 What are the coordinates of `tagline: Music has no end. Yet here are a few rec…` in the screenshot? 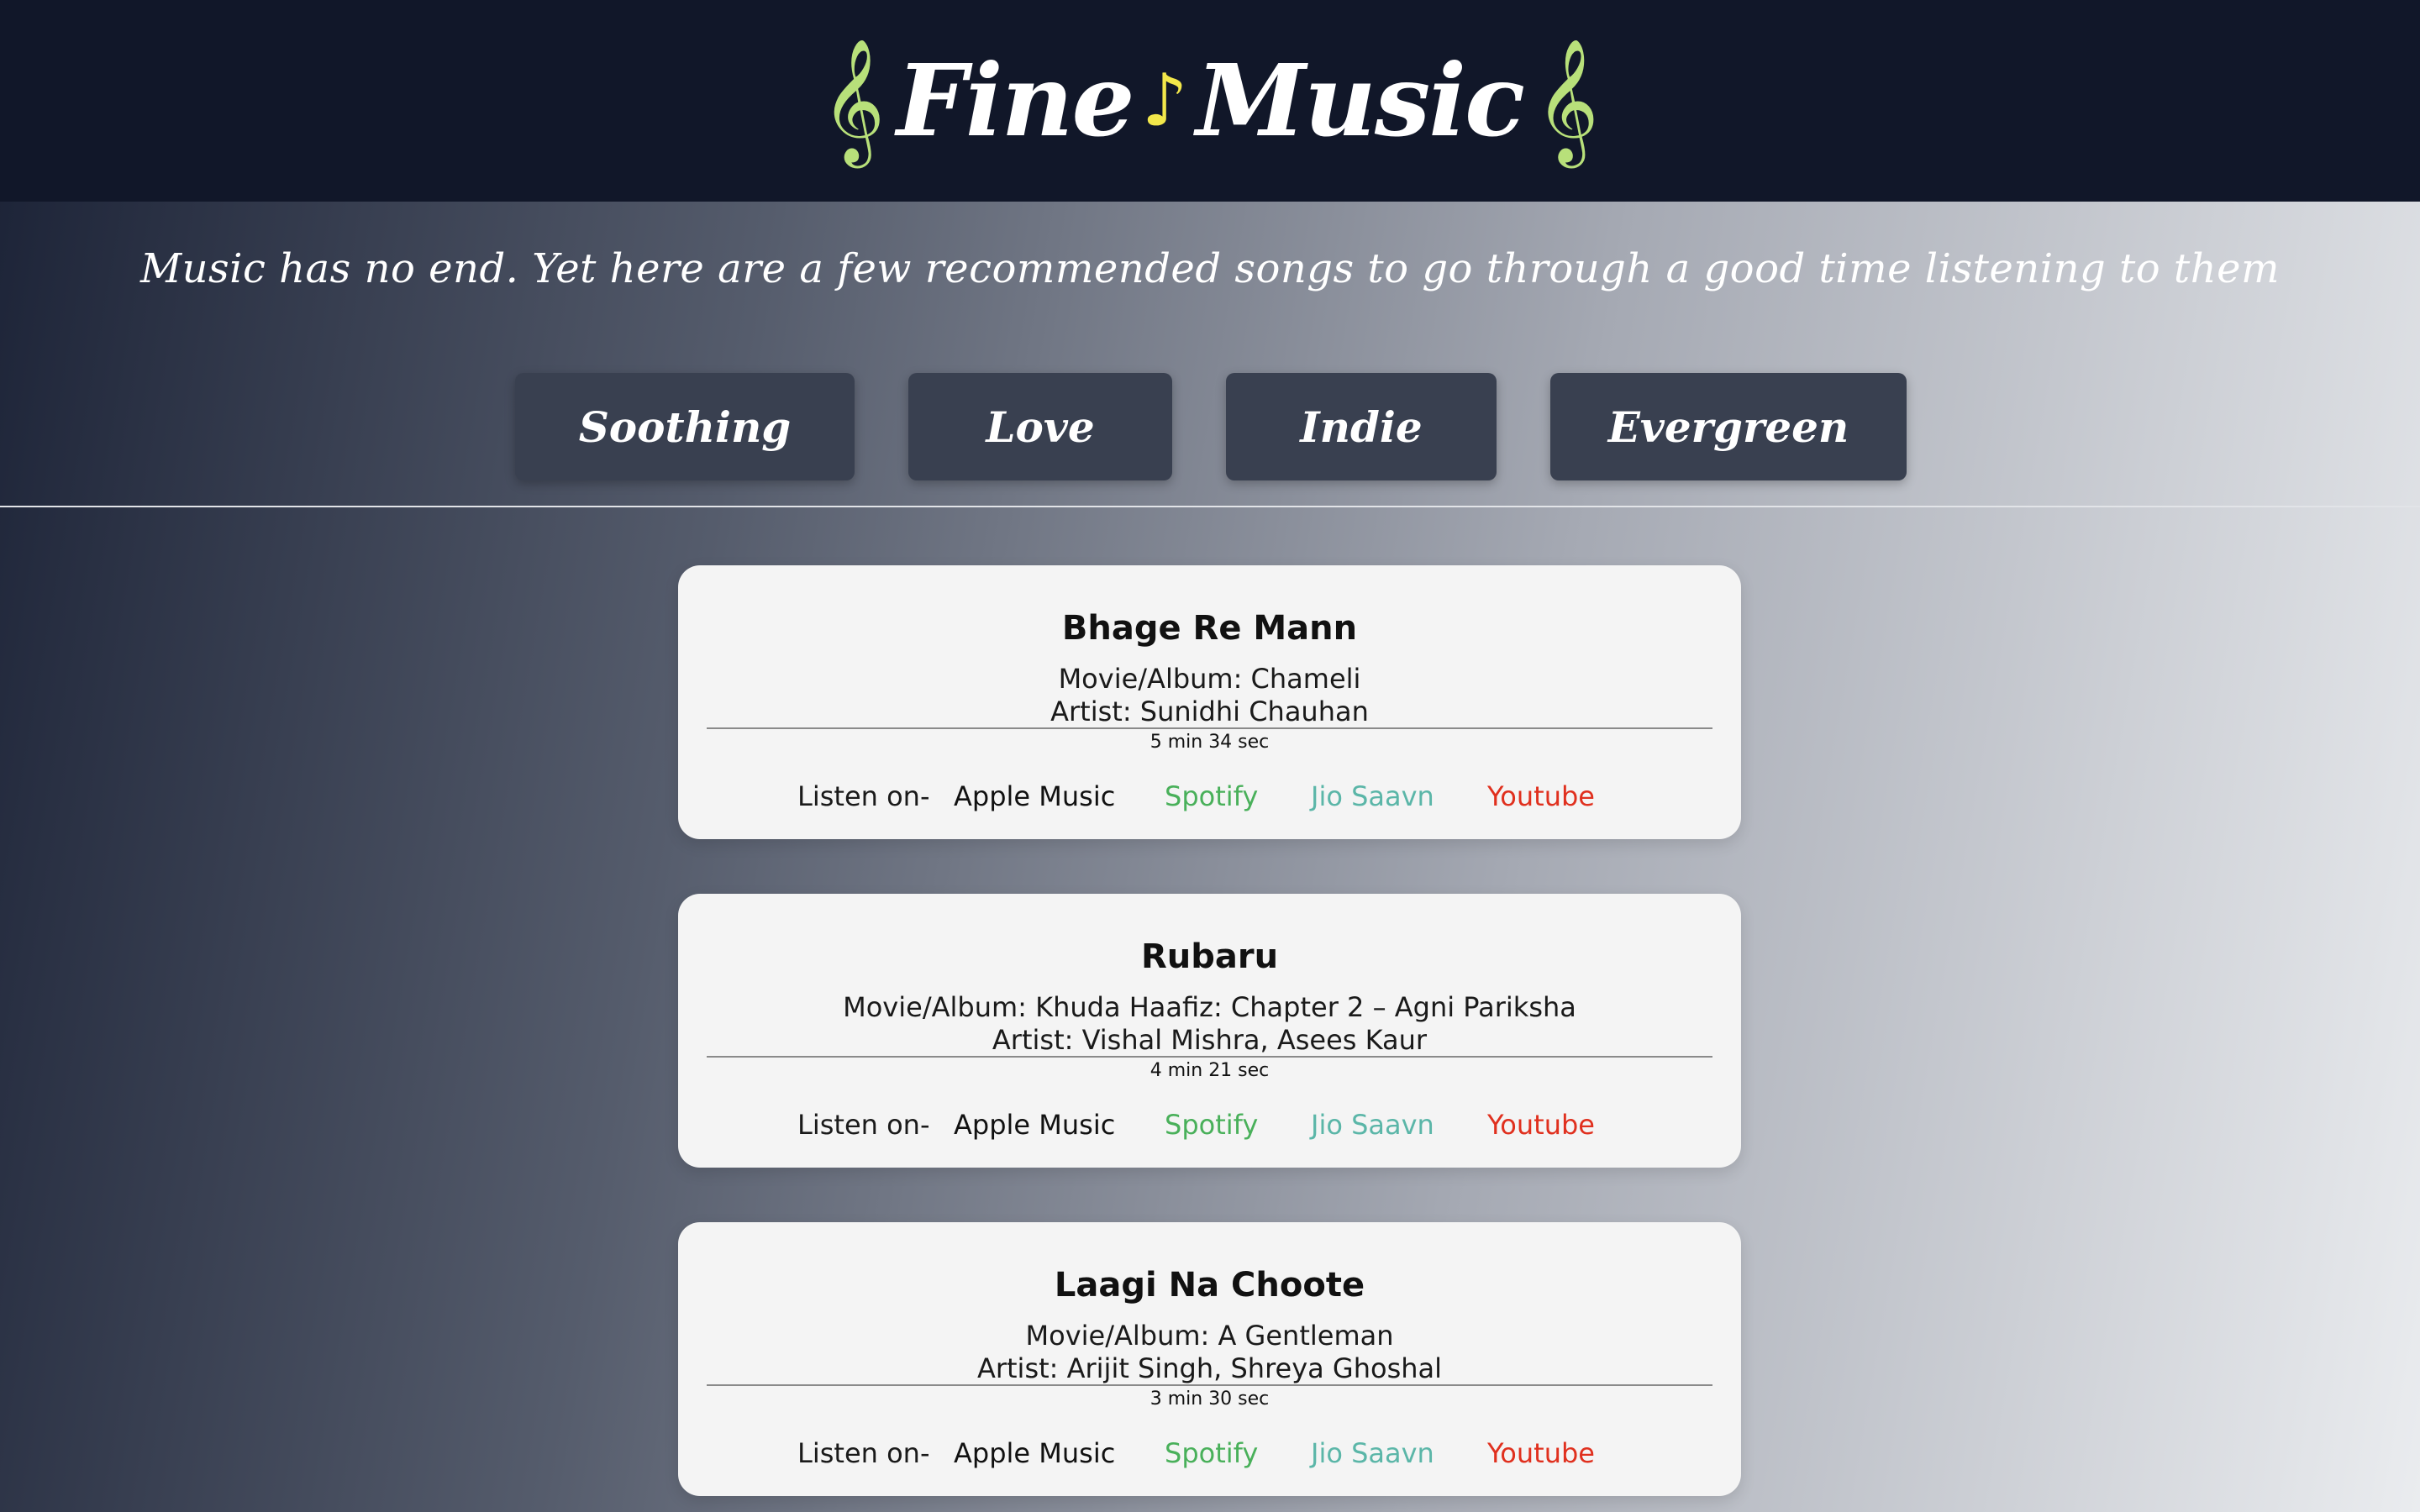 It's located at (1210, 268).